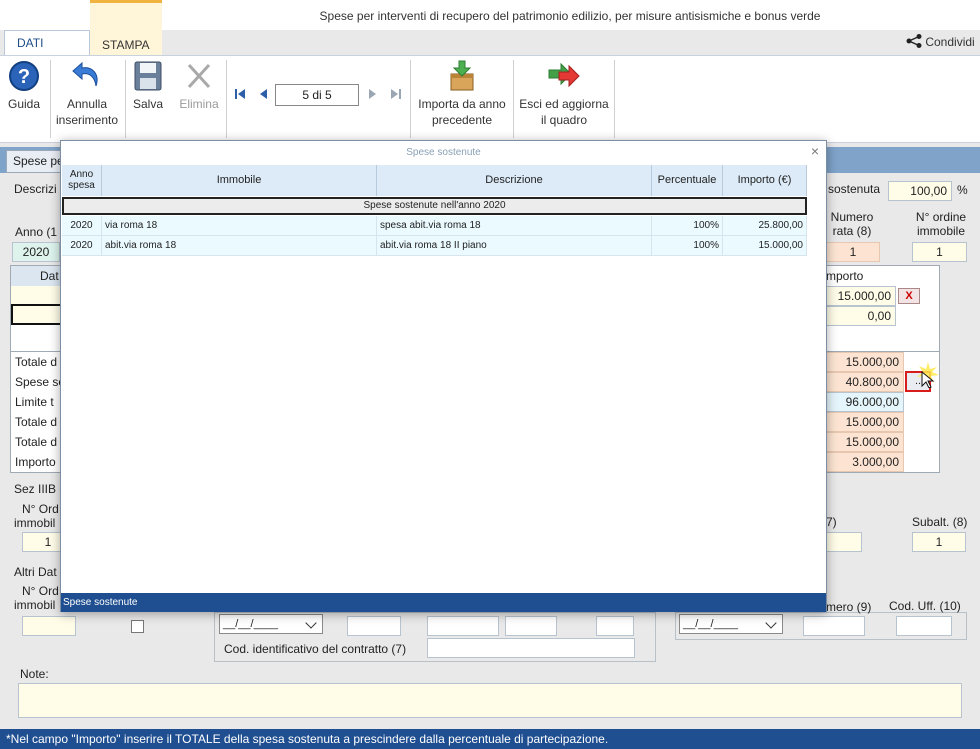 The width and height of the screenshot is (980, 749). I want to click on n-ordine-label-2: immobil, so click(35, 523).